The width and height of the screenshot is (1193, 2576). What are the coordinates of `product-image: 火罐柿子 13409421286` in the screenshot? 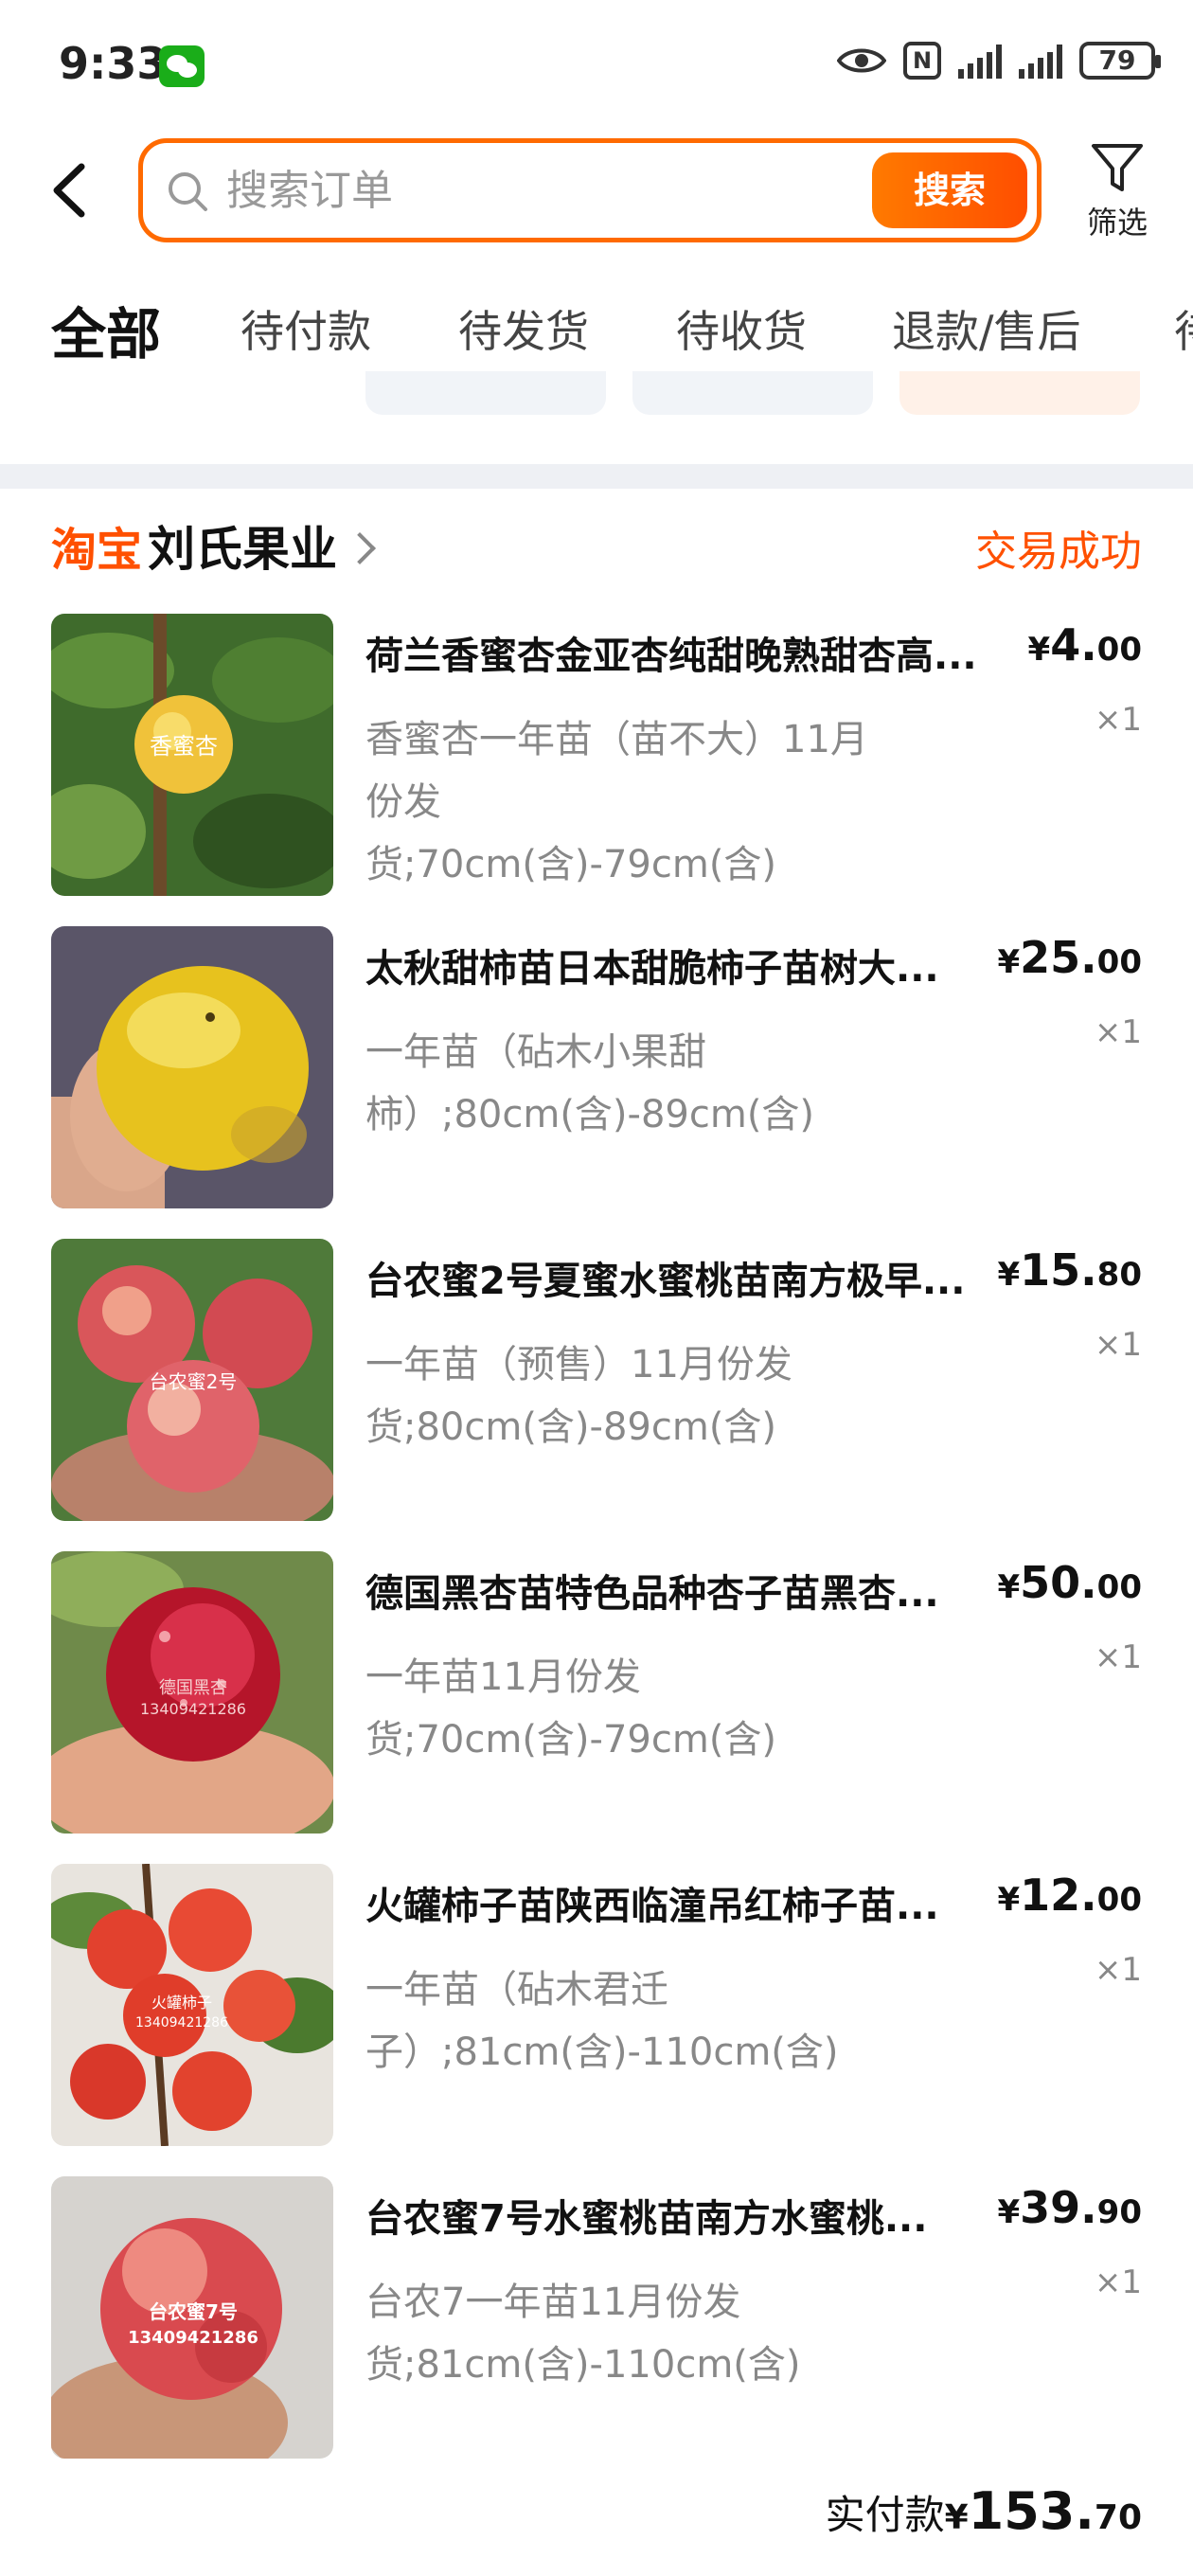 It's located at (192, 2005).